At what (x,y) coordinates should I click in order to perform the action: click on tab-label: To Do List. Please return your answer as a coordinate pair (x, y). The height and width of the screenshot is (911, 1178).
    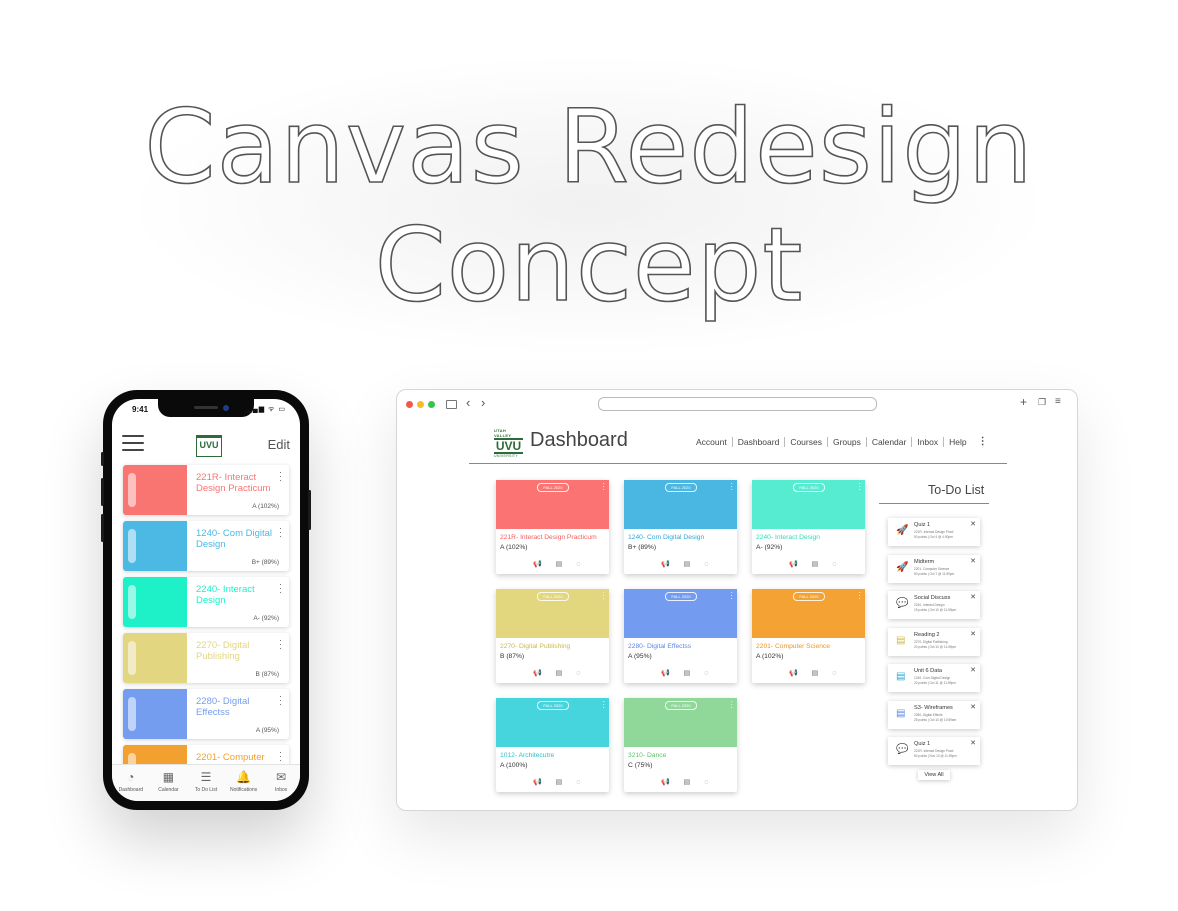
    Looking at the image, I should click on (206, 790).